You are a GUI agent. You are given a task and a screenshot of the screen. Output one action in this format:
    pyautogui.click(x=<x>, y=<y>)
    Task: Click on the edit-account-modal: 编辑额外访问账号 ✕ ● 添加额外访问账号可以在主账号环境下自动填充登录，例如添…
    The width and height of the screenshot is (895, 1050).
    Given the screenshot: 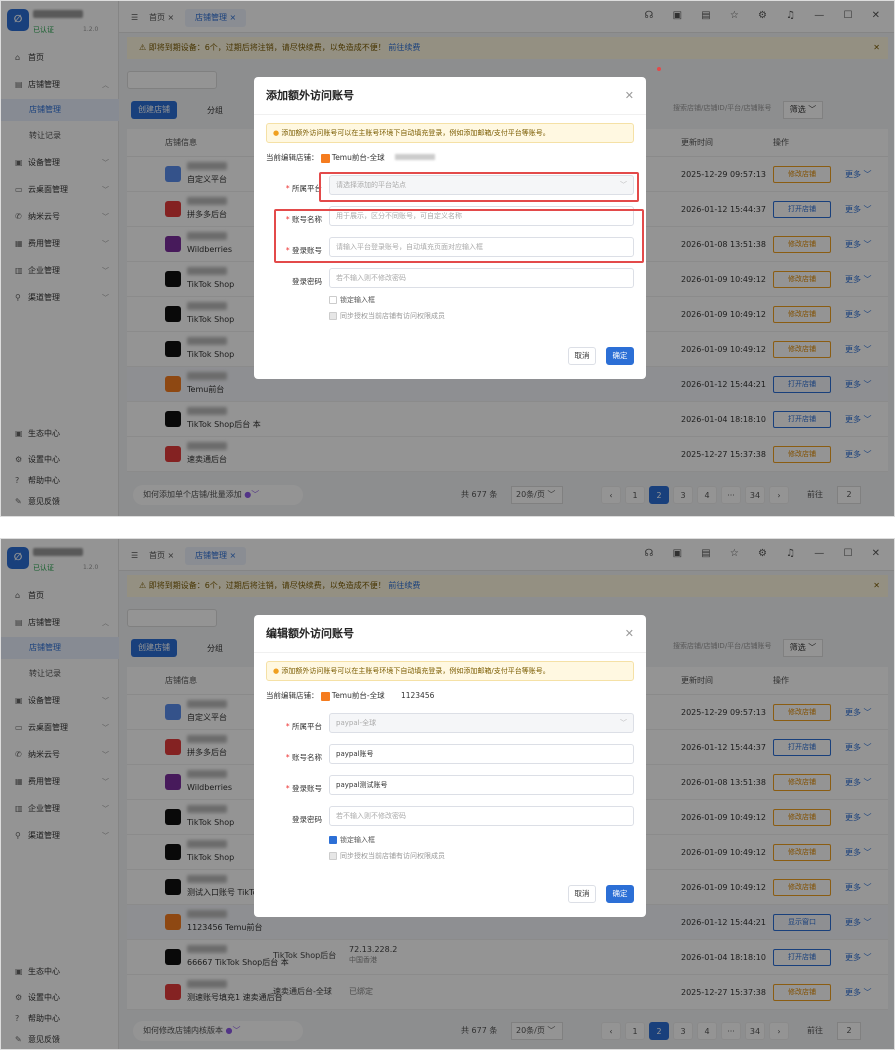 What is the action you would take?
    pyautogui.click(x=450, y=766)
    